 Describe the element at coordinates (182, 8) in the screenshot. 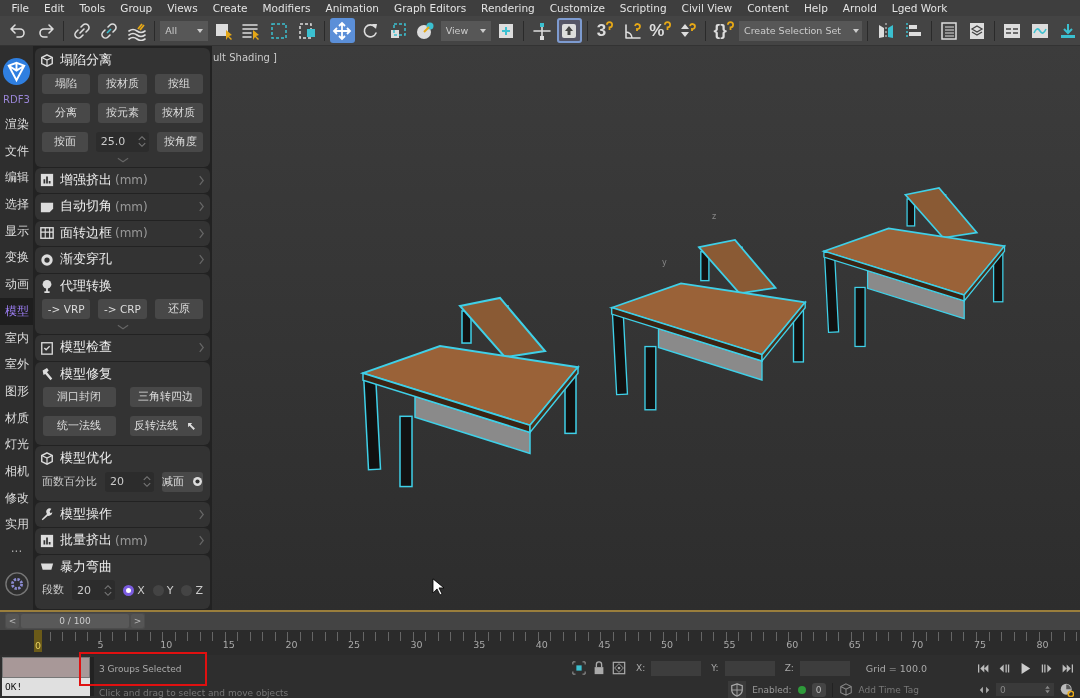

I see `menu-item: Views` at that location.